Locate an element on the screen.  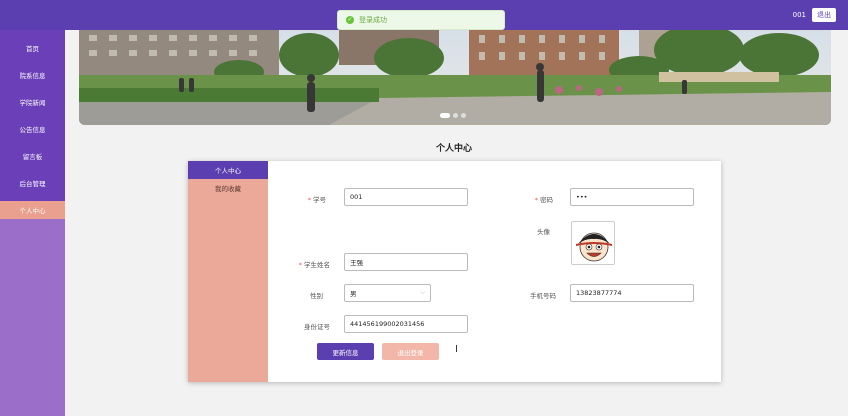
password-label-text: 密码 is located at coordinates (546, 200).